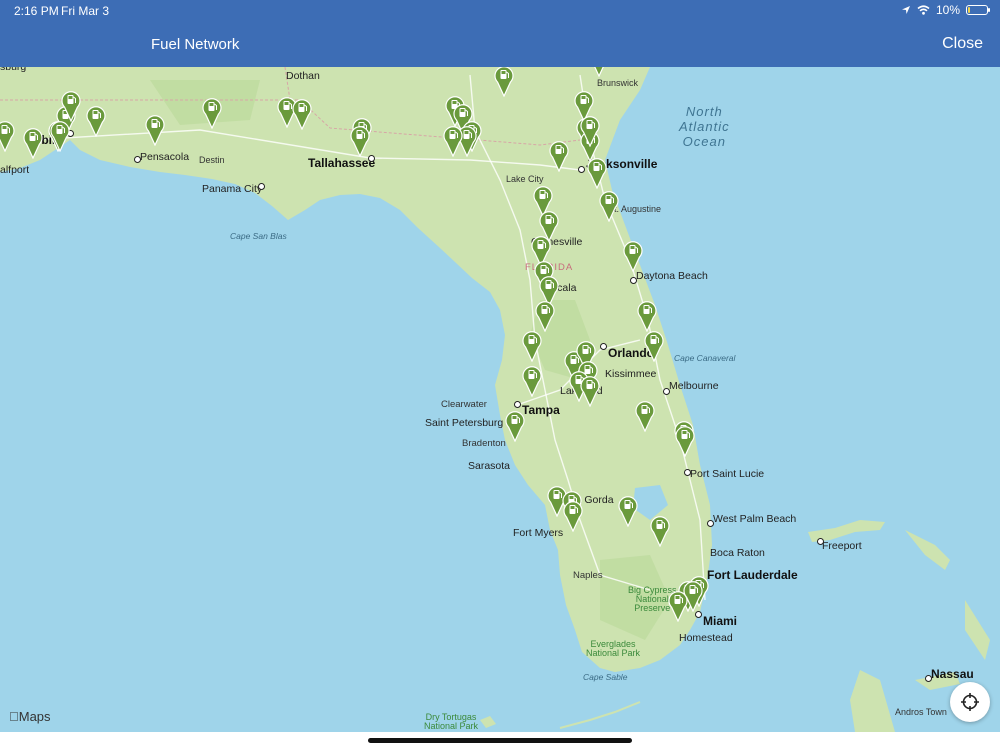  What do you see at coordinates (489, 466) in the screenshot?
I see `sarasota-label: Sarasota` at bounding box center [489, 466].